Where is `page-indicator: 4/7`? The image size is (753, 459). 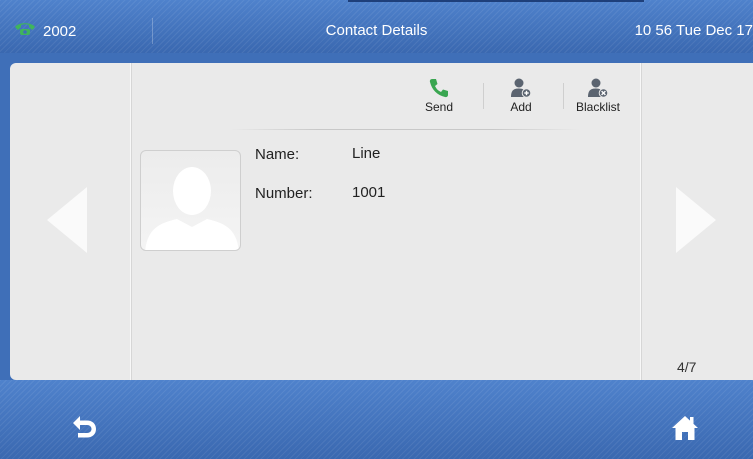 page-indicator: 4/7 is located at coordinates (687, 367).